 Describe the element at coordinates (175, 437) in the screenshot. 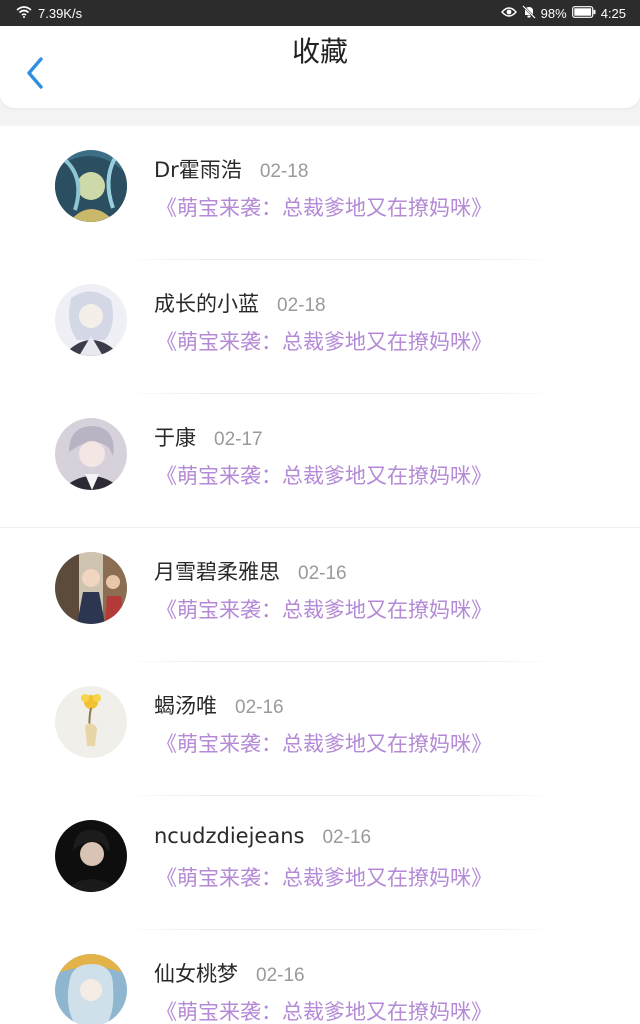

I see `user-name: 于康` at that location.